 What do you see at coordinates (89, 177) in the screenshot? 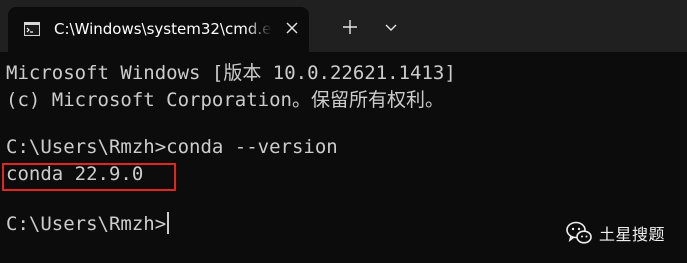
I see `highlight-box` at bounding box center [89, 177].